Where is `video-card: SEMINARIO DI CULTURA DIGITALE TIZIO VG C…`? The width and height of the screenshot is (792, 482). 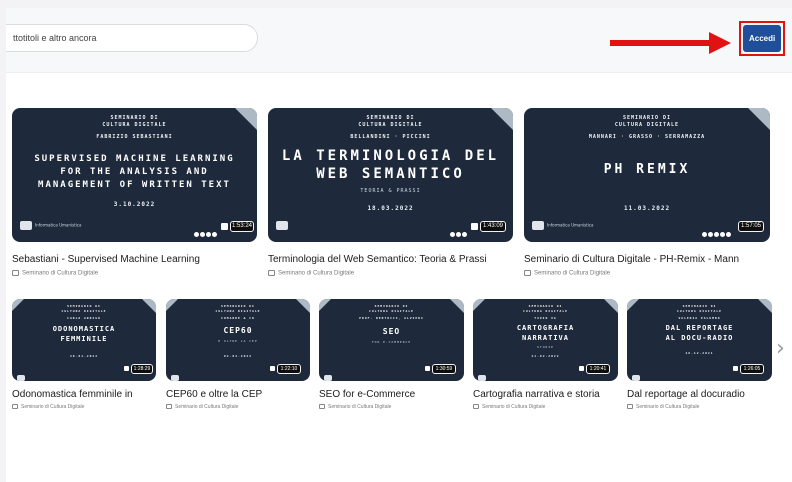
video-card: SEMINARIO DI CULTURA DIGITALE TIZIO VG C… is located at coordinates (548, 369).